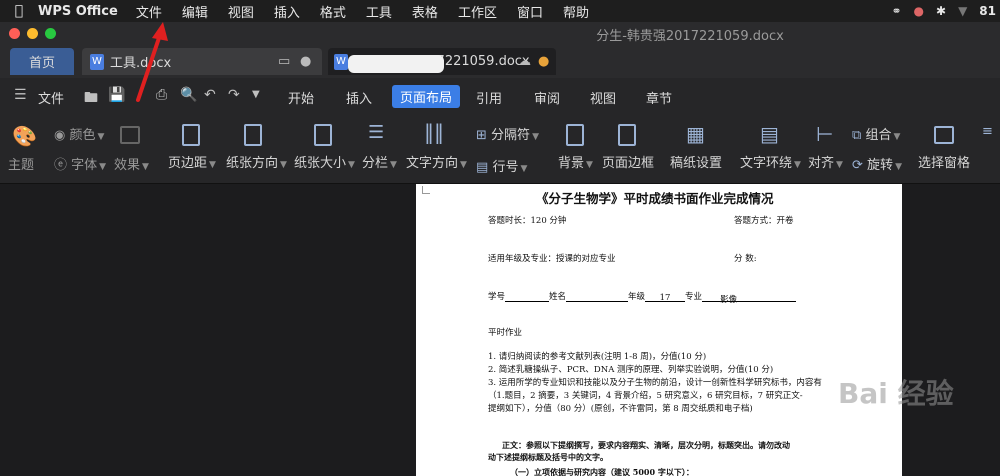  I want to click on align-button: 对齐 ▼, so click(825, 161).